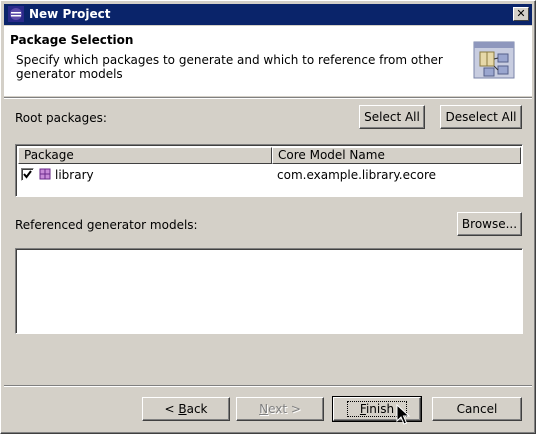 The height and width of the screenshot is (434, 536). I want to click on package-checkbox, so click(27, 174).